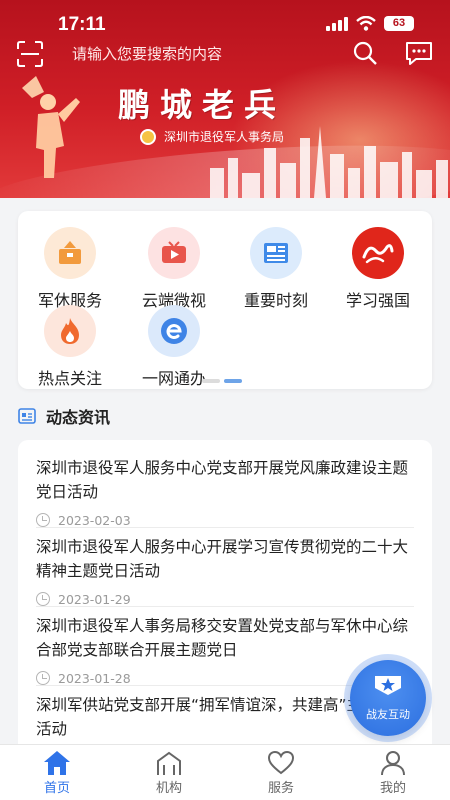  I want to click on service-item-junxiu: 军休服务, so click(70, 269).